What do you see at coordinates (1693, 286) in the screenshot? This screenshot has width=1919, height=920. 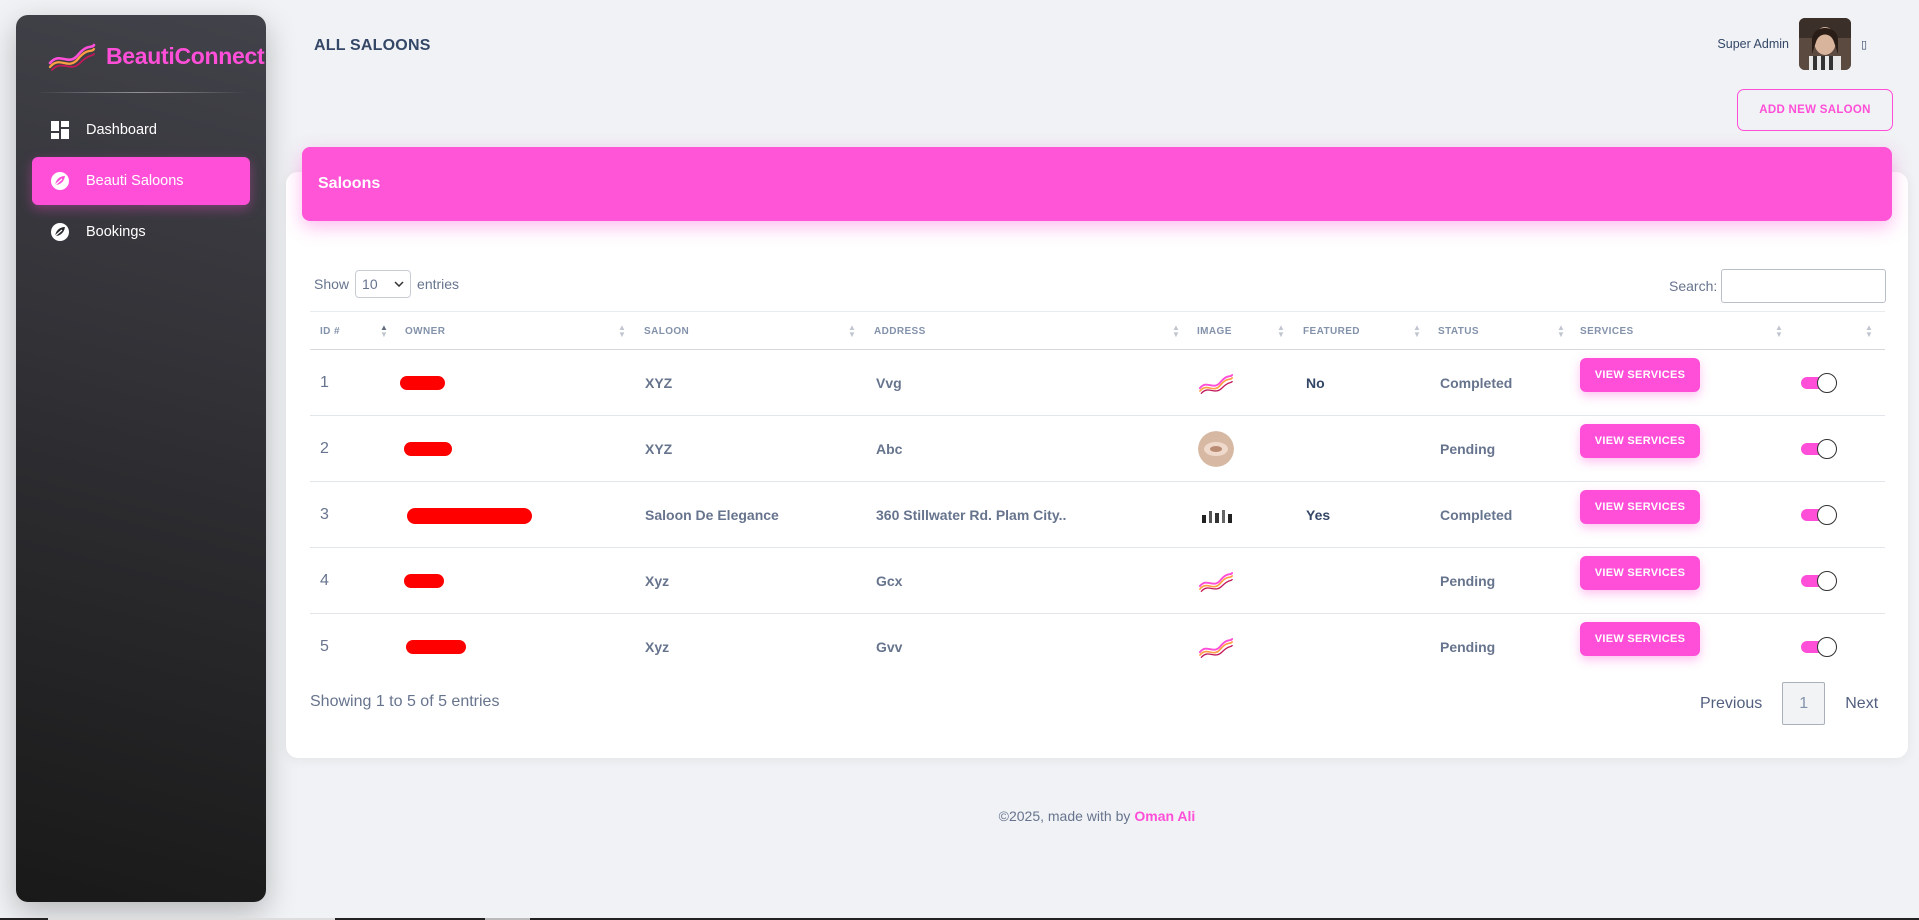 I see `search-label: Search:` at bounding box center [1693, 286].